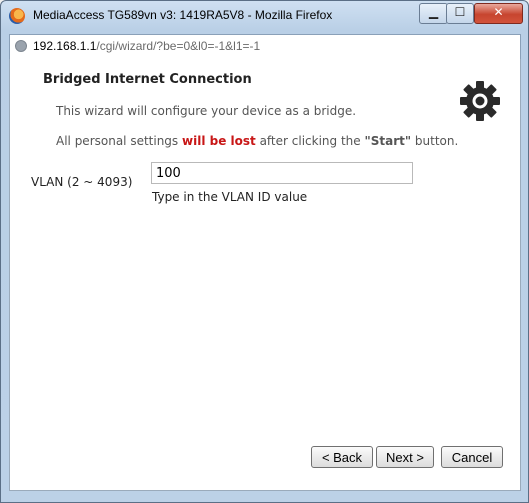  I want to click on gear-icon, so click(480, 101).